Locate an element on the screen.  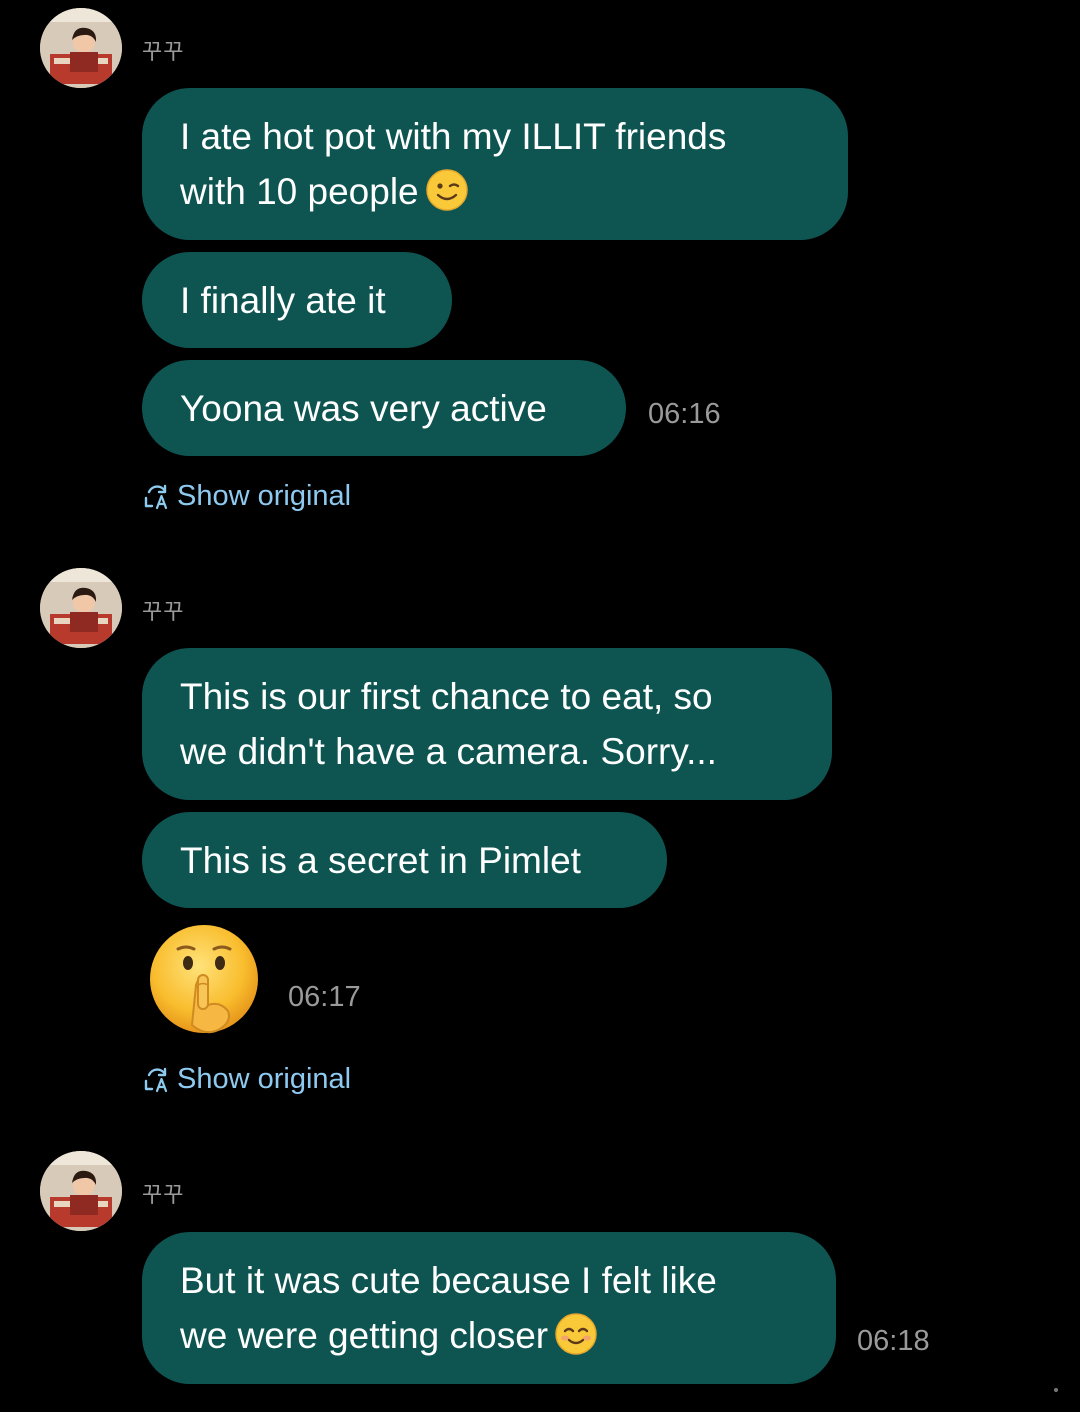
message-timestamp: 06:17 is located at coordinates (324, 997).